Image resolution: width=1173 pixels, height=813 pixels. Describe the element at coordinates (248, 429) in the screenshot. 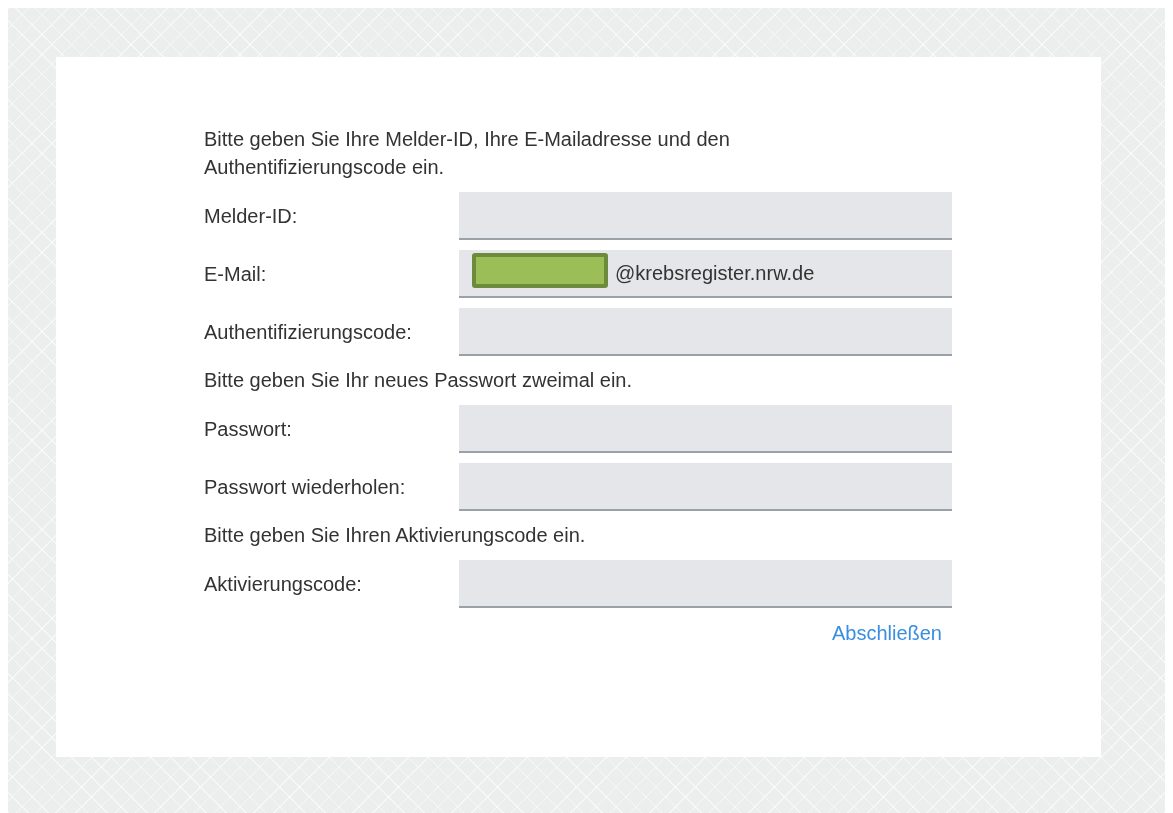

I see `field-label: Passwort:` at that location.